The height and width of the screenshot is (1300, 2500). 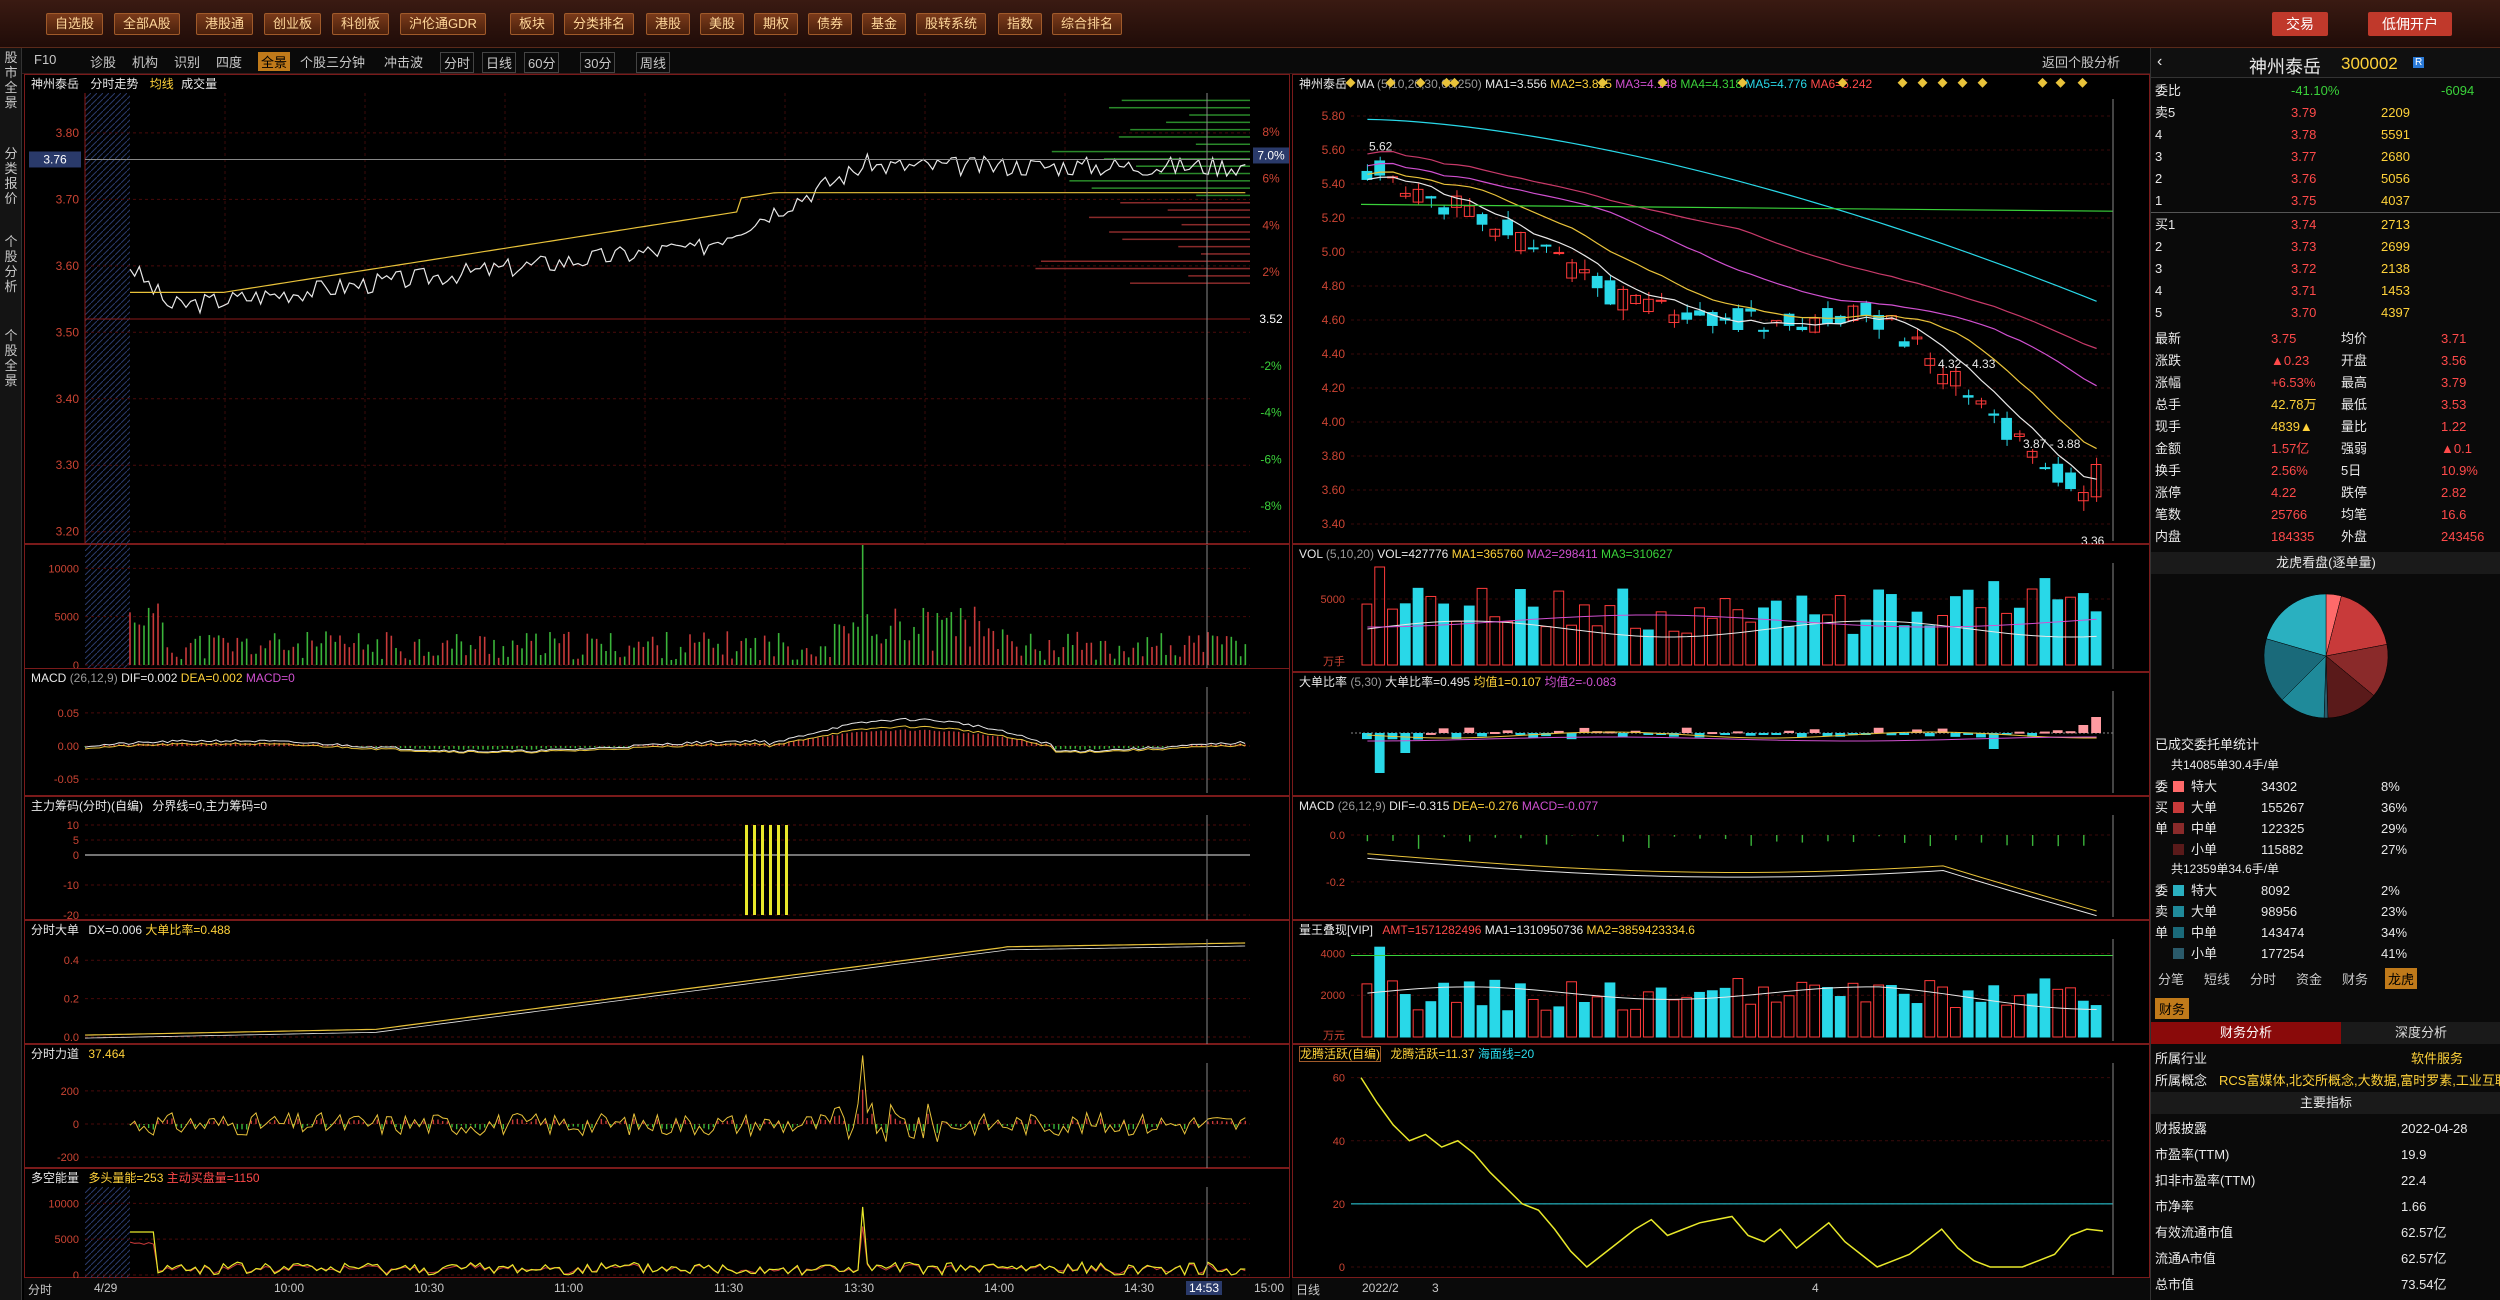 What do you see at coordinates (332, 61) in the screenshot?
I see `toolbar-item-6: 个股三分钟` at bounding box center [332, 61].